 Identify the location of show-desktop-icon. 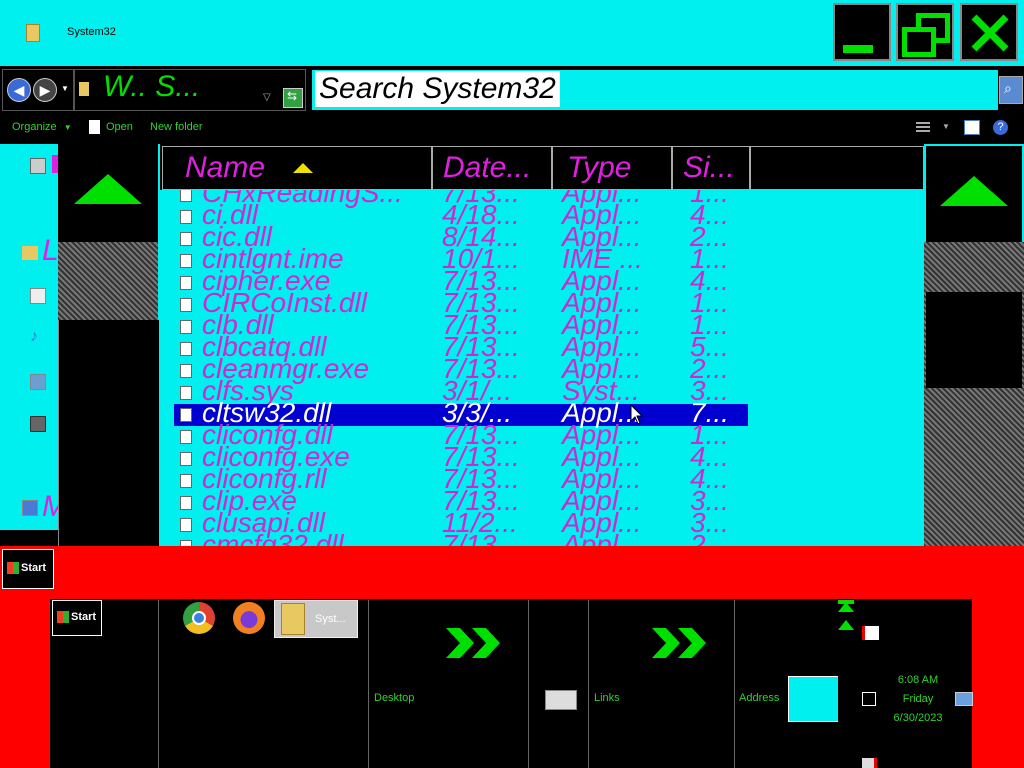
(964, 699).